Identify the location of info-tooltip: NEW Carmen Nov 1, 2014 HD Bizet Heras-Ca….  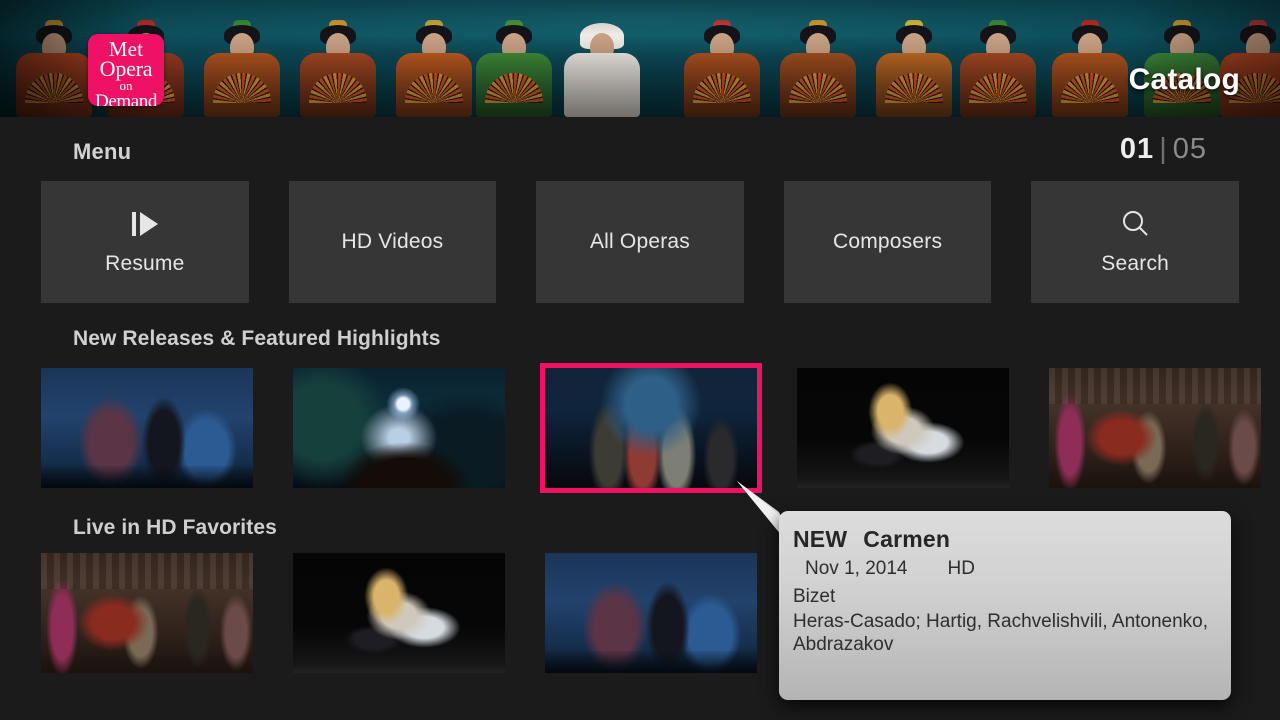
(1005, 605).